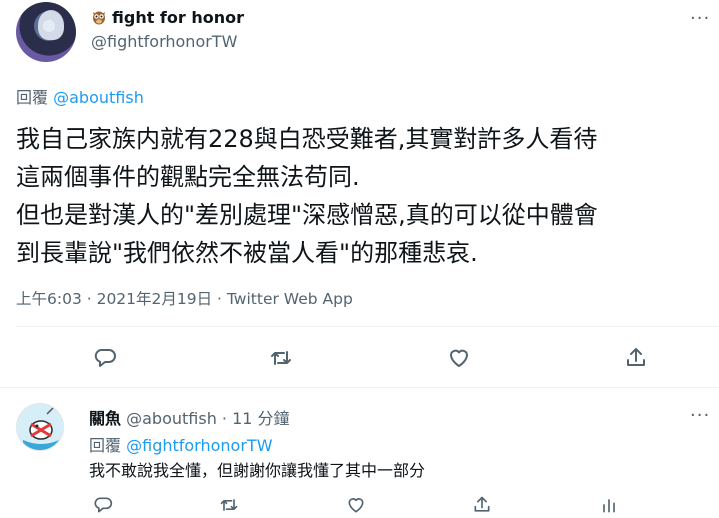 Image resolution: width=719 pixels, height=518 pixels. I want to click on reply-header: 關魚 @aboutfish · 11 分鐘, so click(189, 417).